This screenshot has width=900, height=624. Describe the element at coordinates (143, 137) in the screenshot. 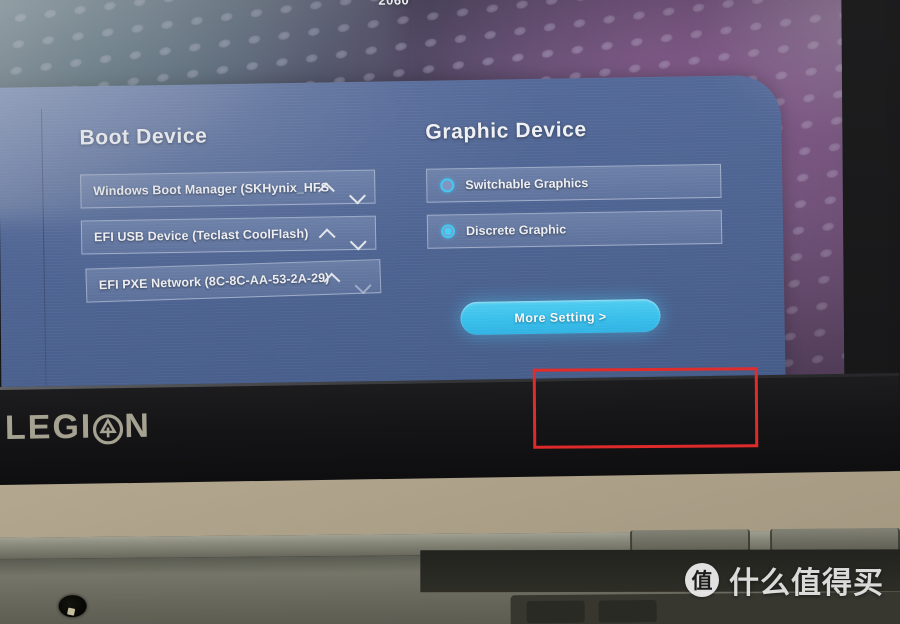

I see `boot-device-title: Boot Device` at that location.